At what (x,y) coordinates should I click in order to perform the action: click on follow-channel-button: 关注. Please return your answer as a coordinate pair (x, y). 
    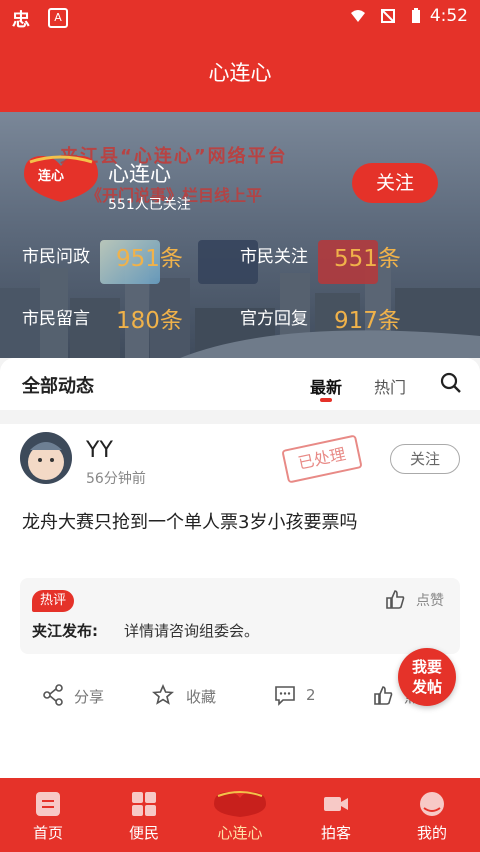
    Looking at the image, I should click on (395, 183).